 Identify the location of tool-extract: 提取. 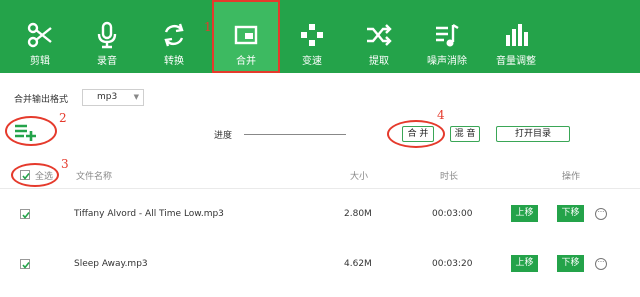
(379, 36).